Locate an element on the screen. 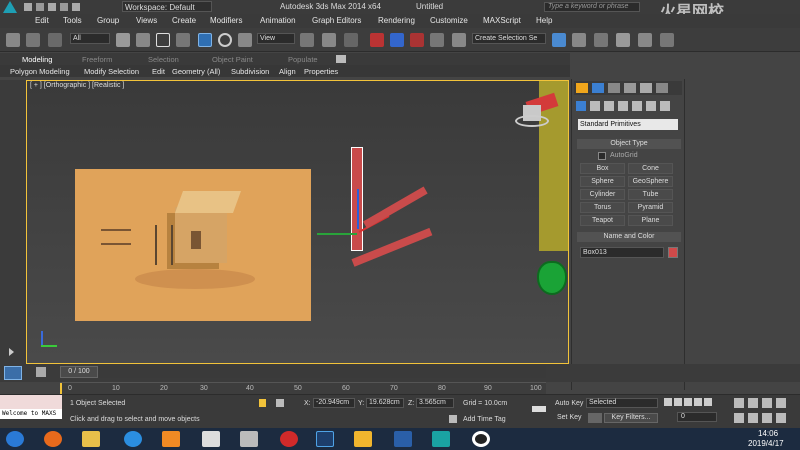 The height and width of the screenshot is (450, 800). zoom-extents-all-icon is located at coordinates (781, 403).